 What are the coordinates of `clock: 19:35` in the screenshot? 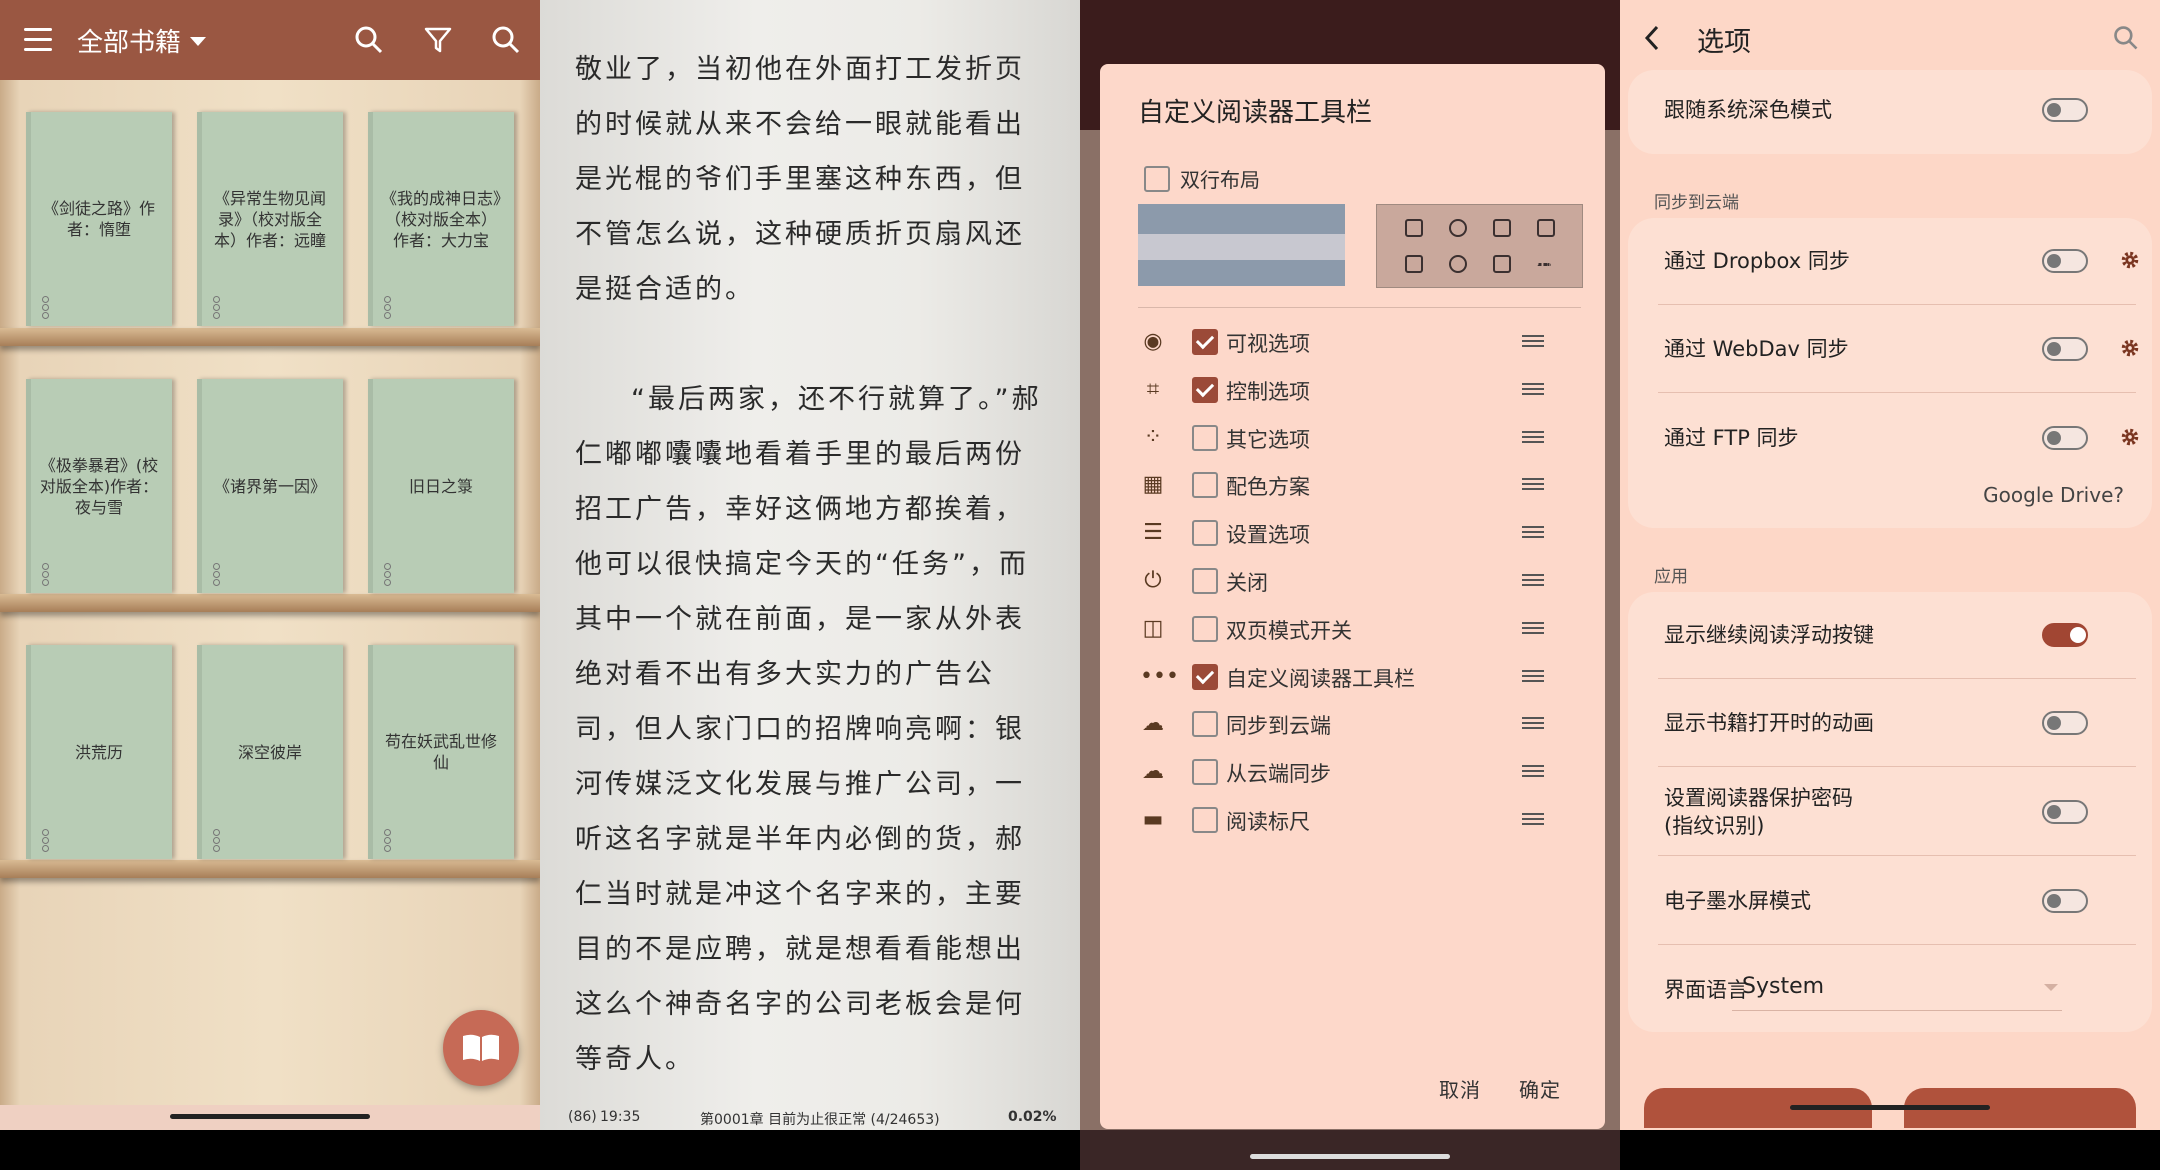 It's located at (620, 1117).